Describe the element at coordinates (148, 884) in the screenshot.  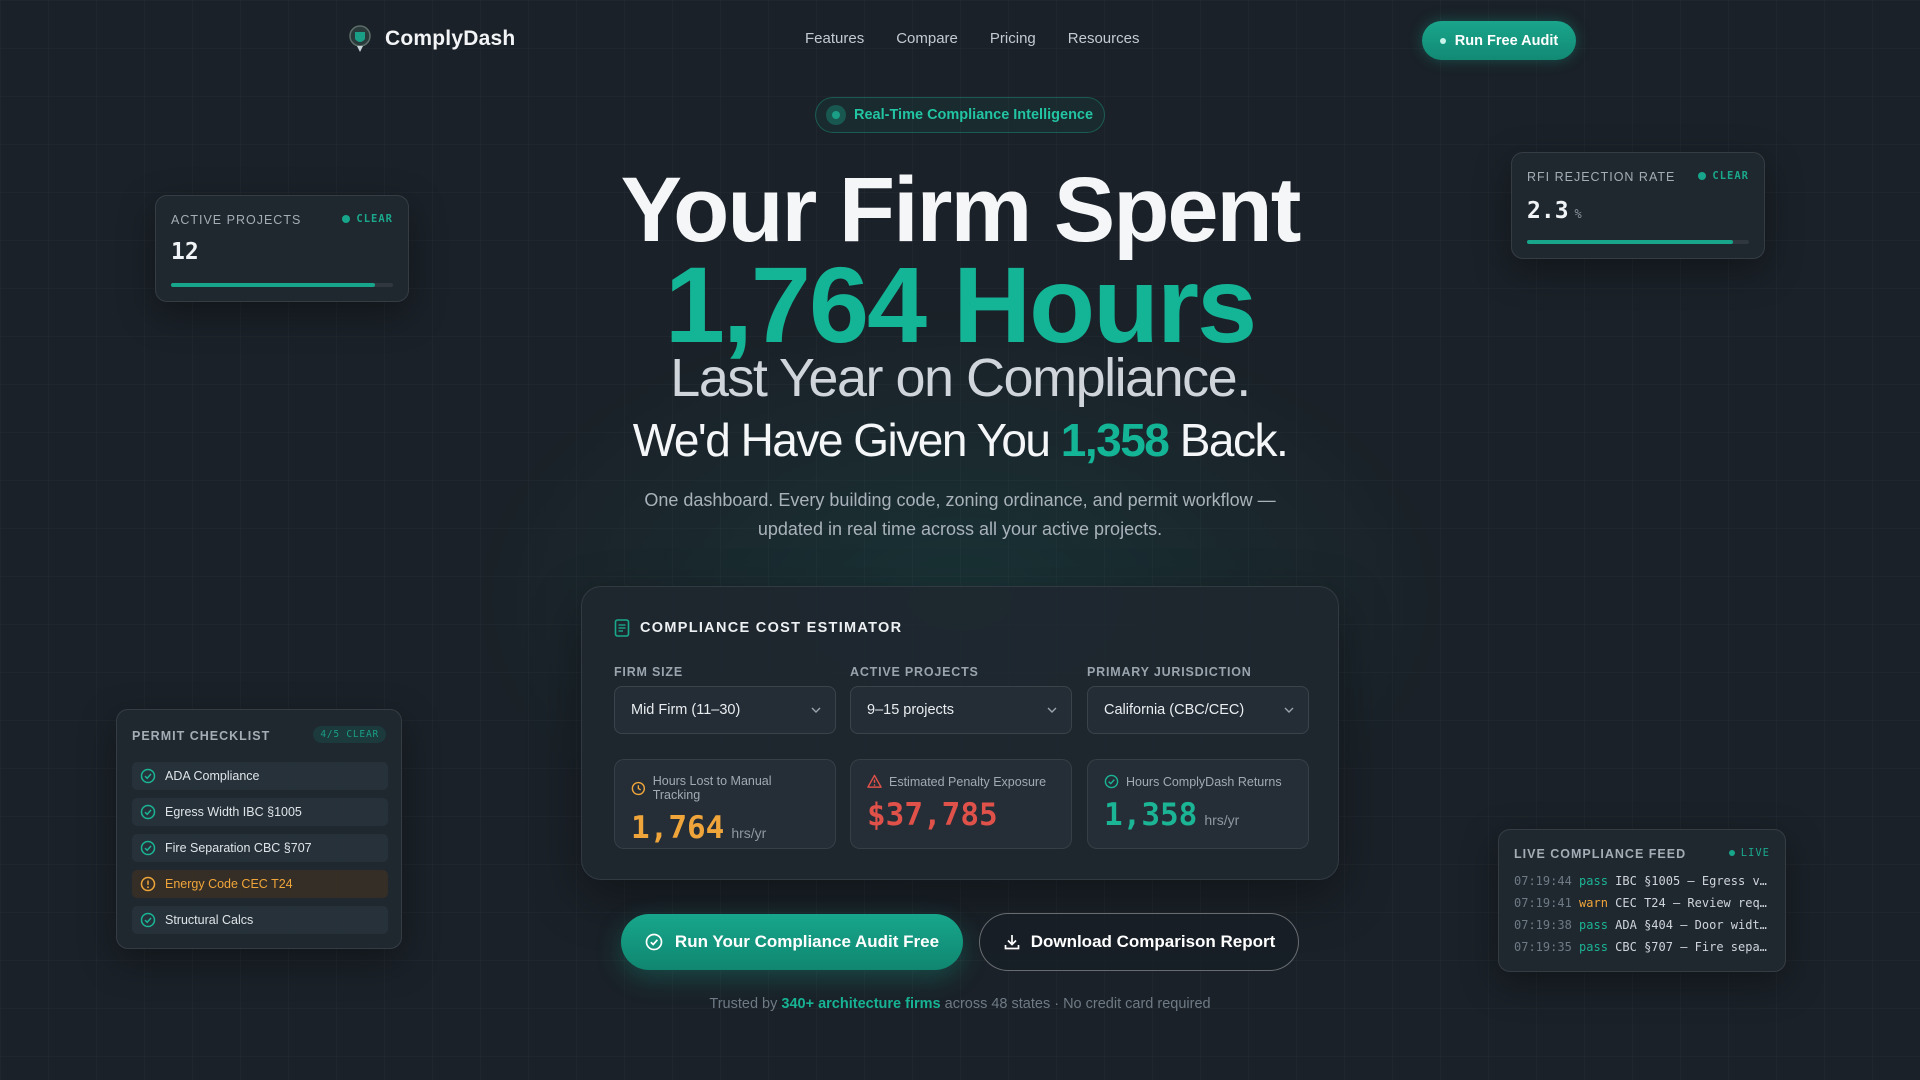
I see `alert-circle-icon` at that location.